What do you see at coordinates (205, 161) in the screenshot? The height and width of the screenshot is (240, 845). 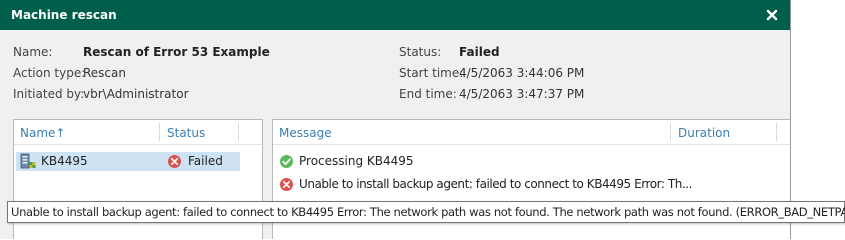 I see `machine-status: Failed` at bounding box center [205, 161].